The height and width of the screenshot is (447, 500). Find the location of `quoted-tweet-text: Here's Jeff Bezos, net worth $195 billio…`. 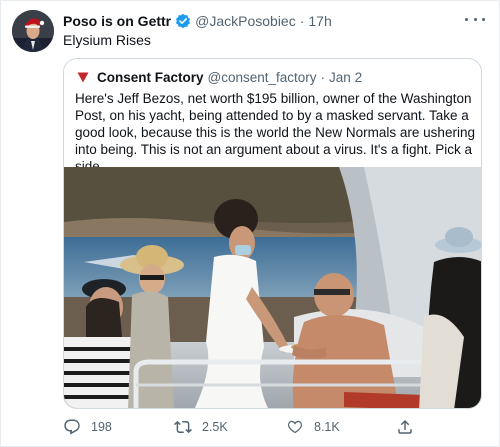

quoted-tweet-text: Here's Jeff Bezos, net worth $195 billio… is located at coordinates (275, 132).